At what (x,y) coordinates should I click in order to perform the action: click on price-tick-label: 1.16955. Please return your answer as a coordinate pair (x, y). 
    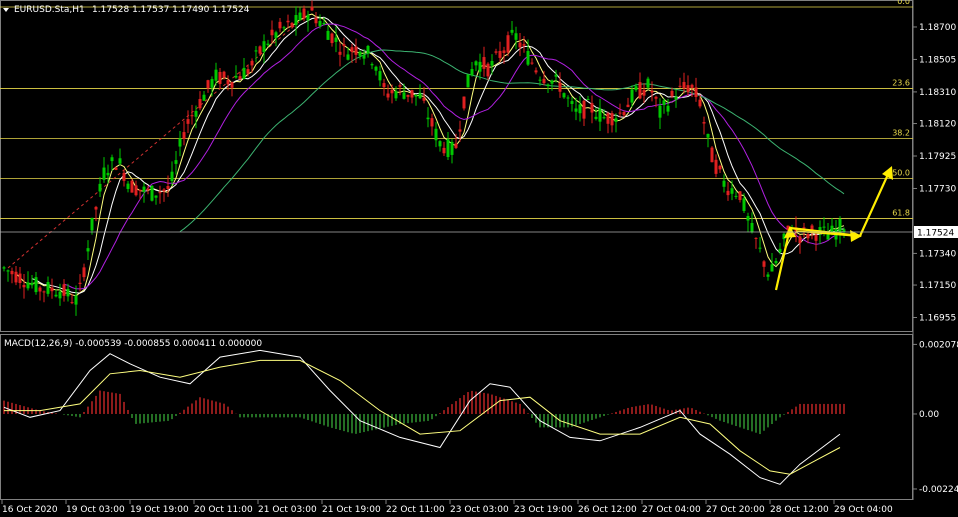
    Looking at the image, I should click on (937, 319).